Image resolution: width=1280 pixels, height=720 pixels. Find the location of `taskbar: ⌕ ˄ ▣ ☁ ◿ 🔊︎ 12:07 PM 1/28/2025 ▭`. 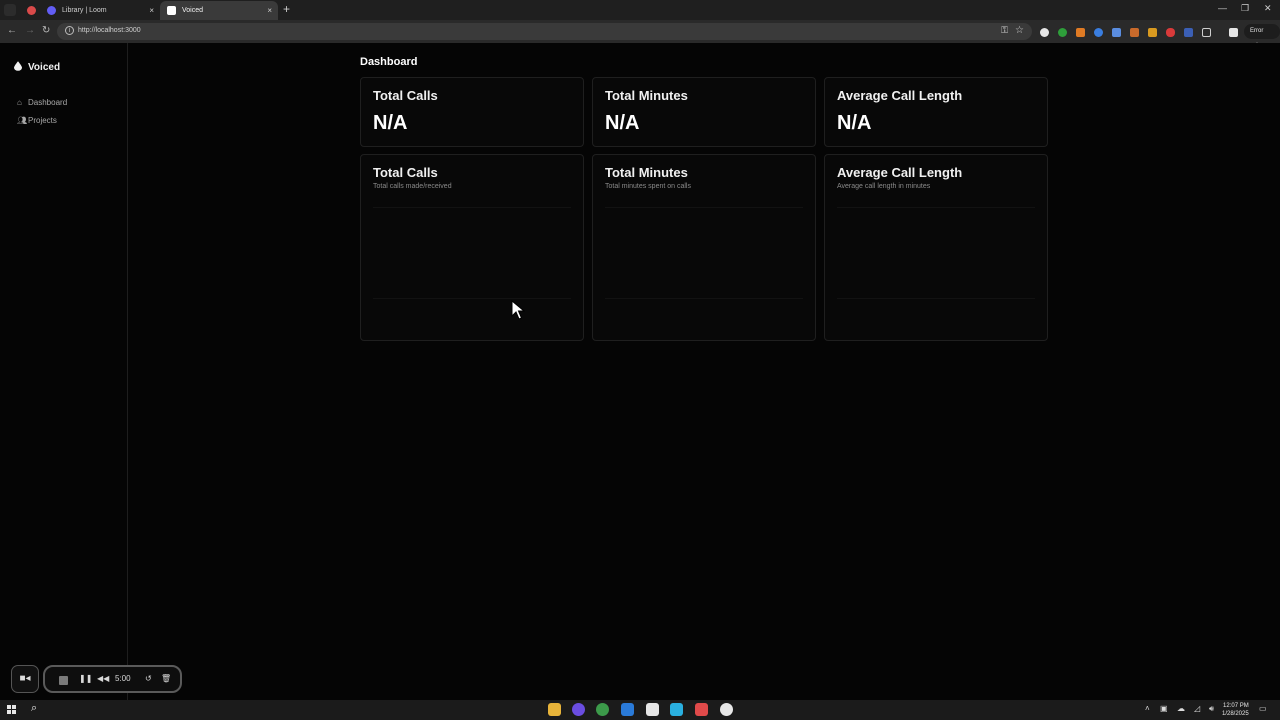

taskbar: ⌕ ˄ ▣ ☁ ◿ 🔊︎ 12:07 PM 1/28/2025 ▭ is located at coordinates (640, 710).